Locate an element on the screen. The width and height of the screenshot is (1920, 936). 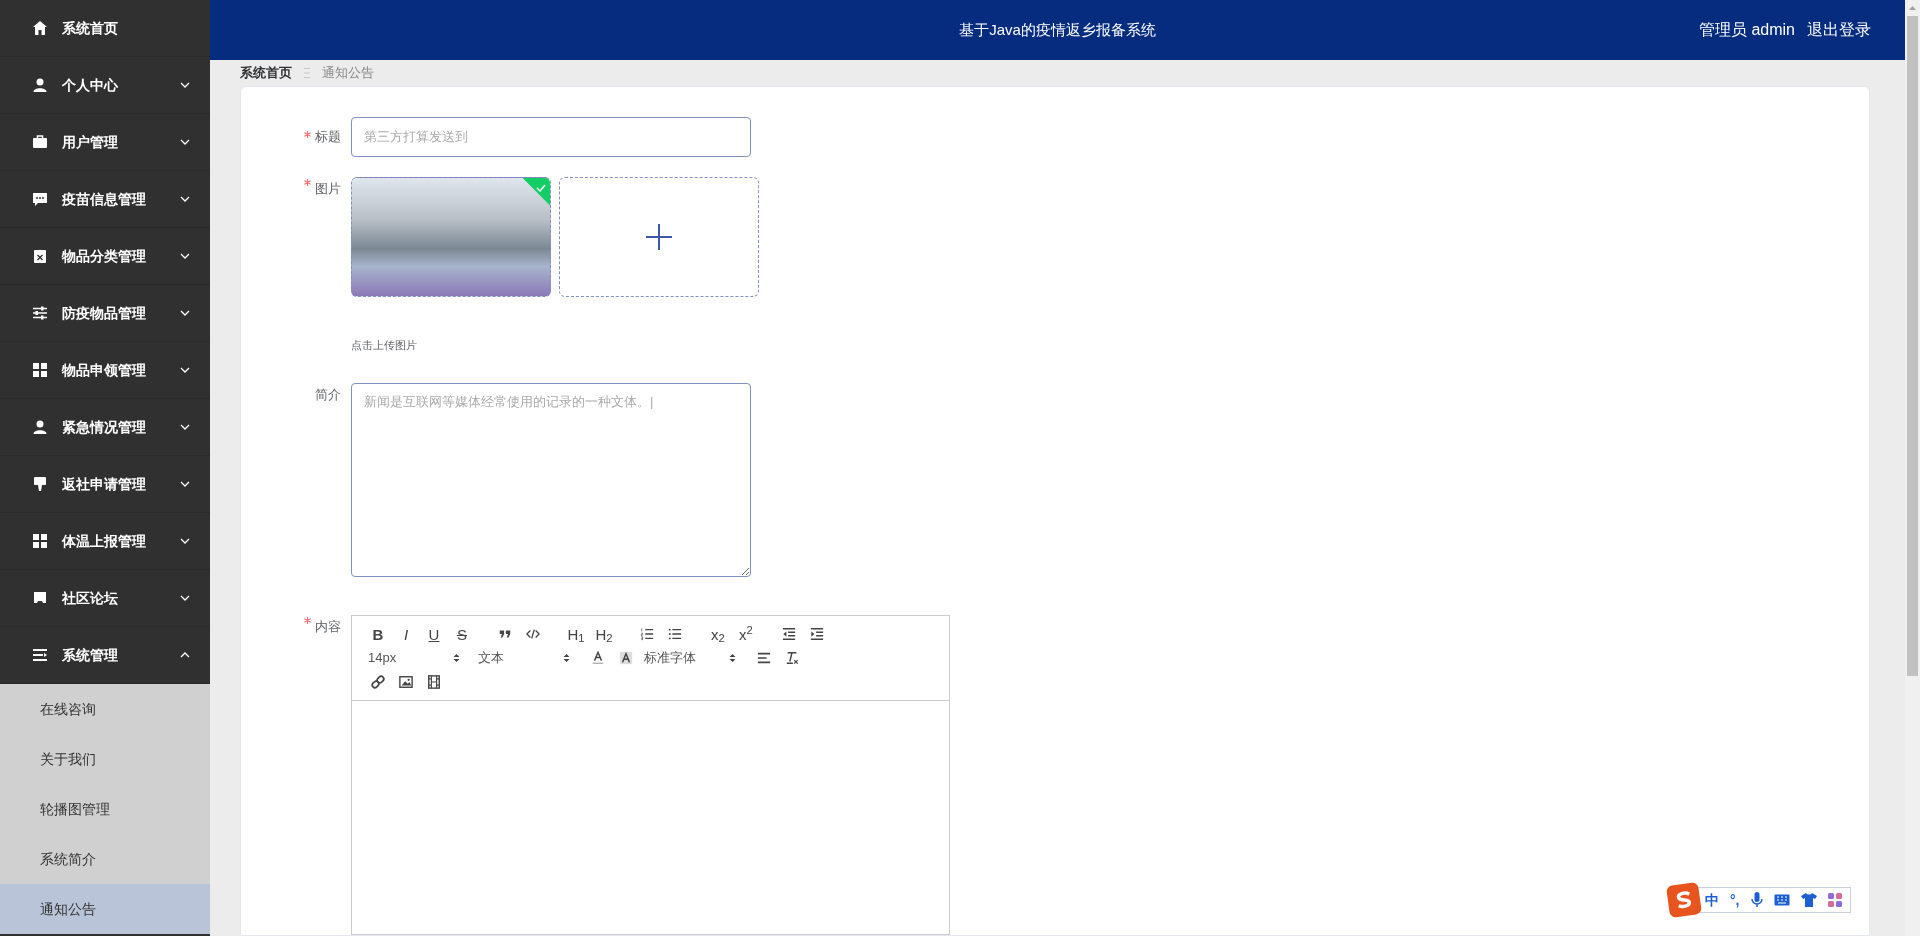
field-label: 简介 is located at coordinates (328, 395).